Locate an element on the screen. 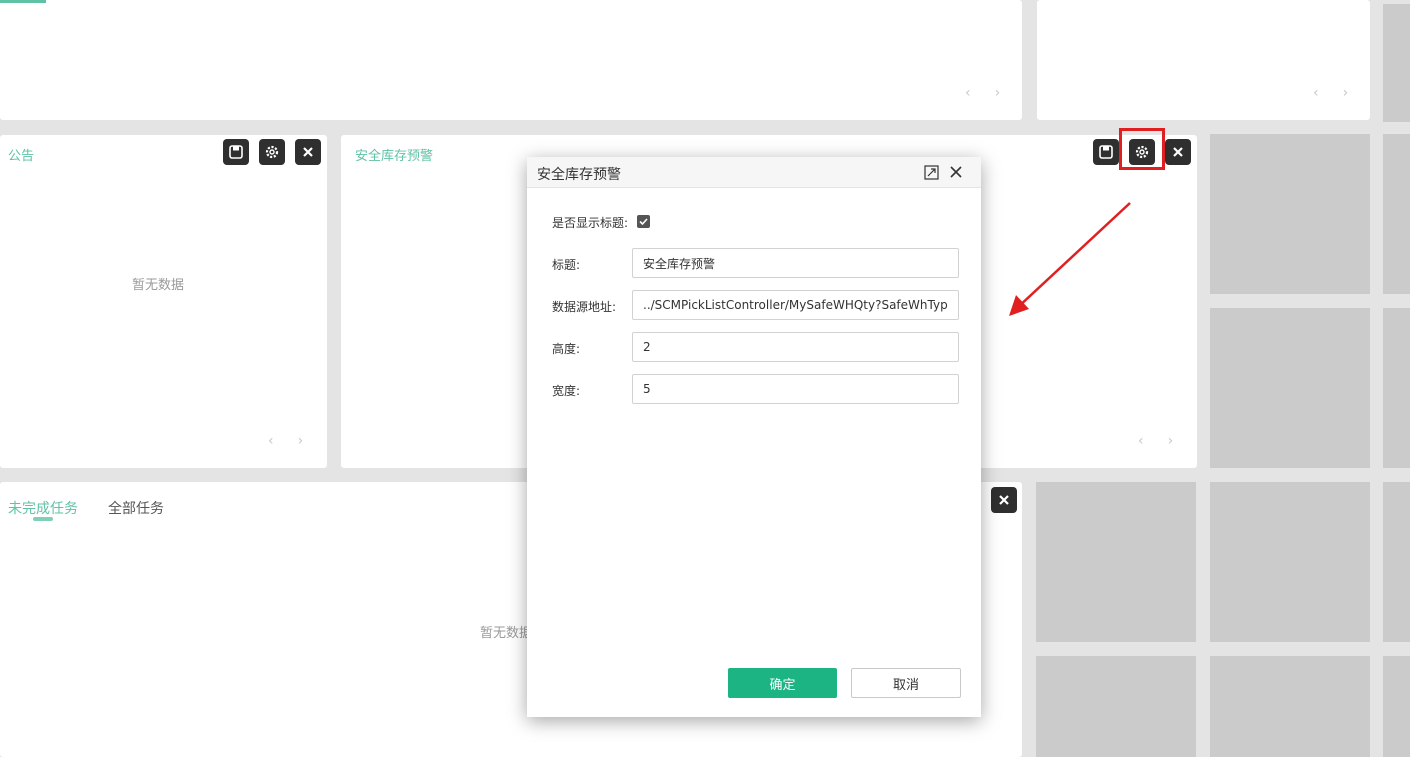 Image resolution: width=1410 pixels, height=757 pixels. width-label: 宽度: is located at coordinates (566, 391).